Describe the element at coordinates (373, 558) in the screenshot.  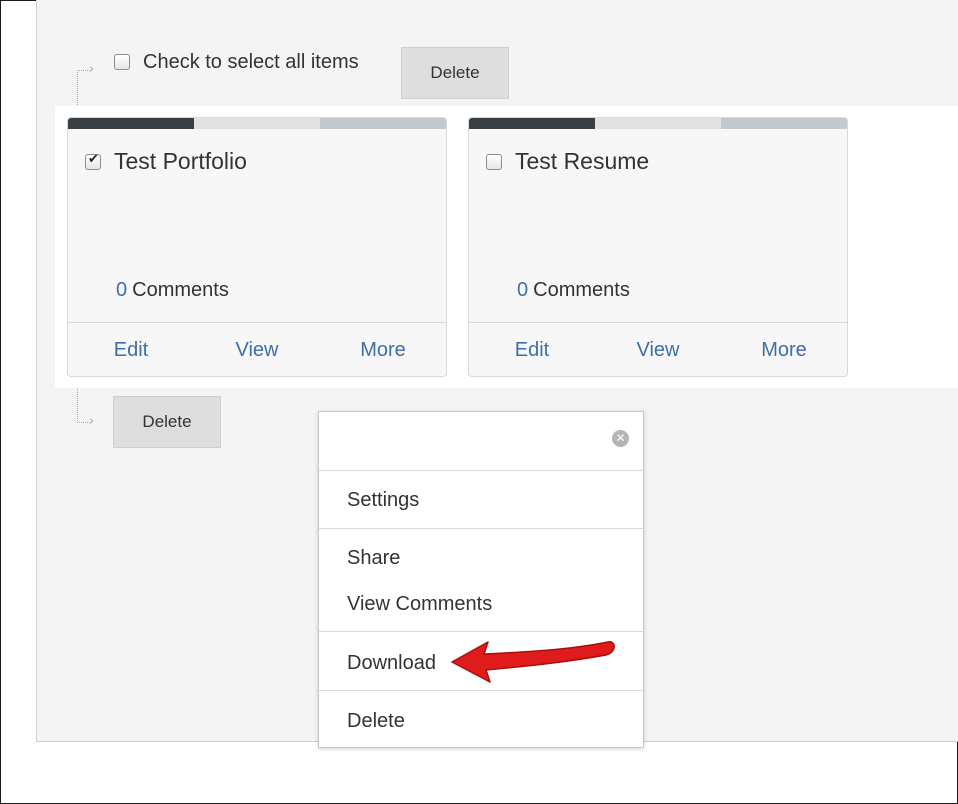
I see `menu-item-share: Share` at that location.